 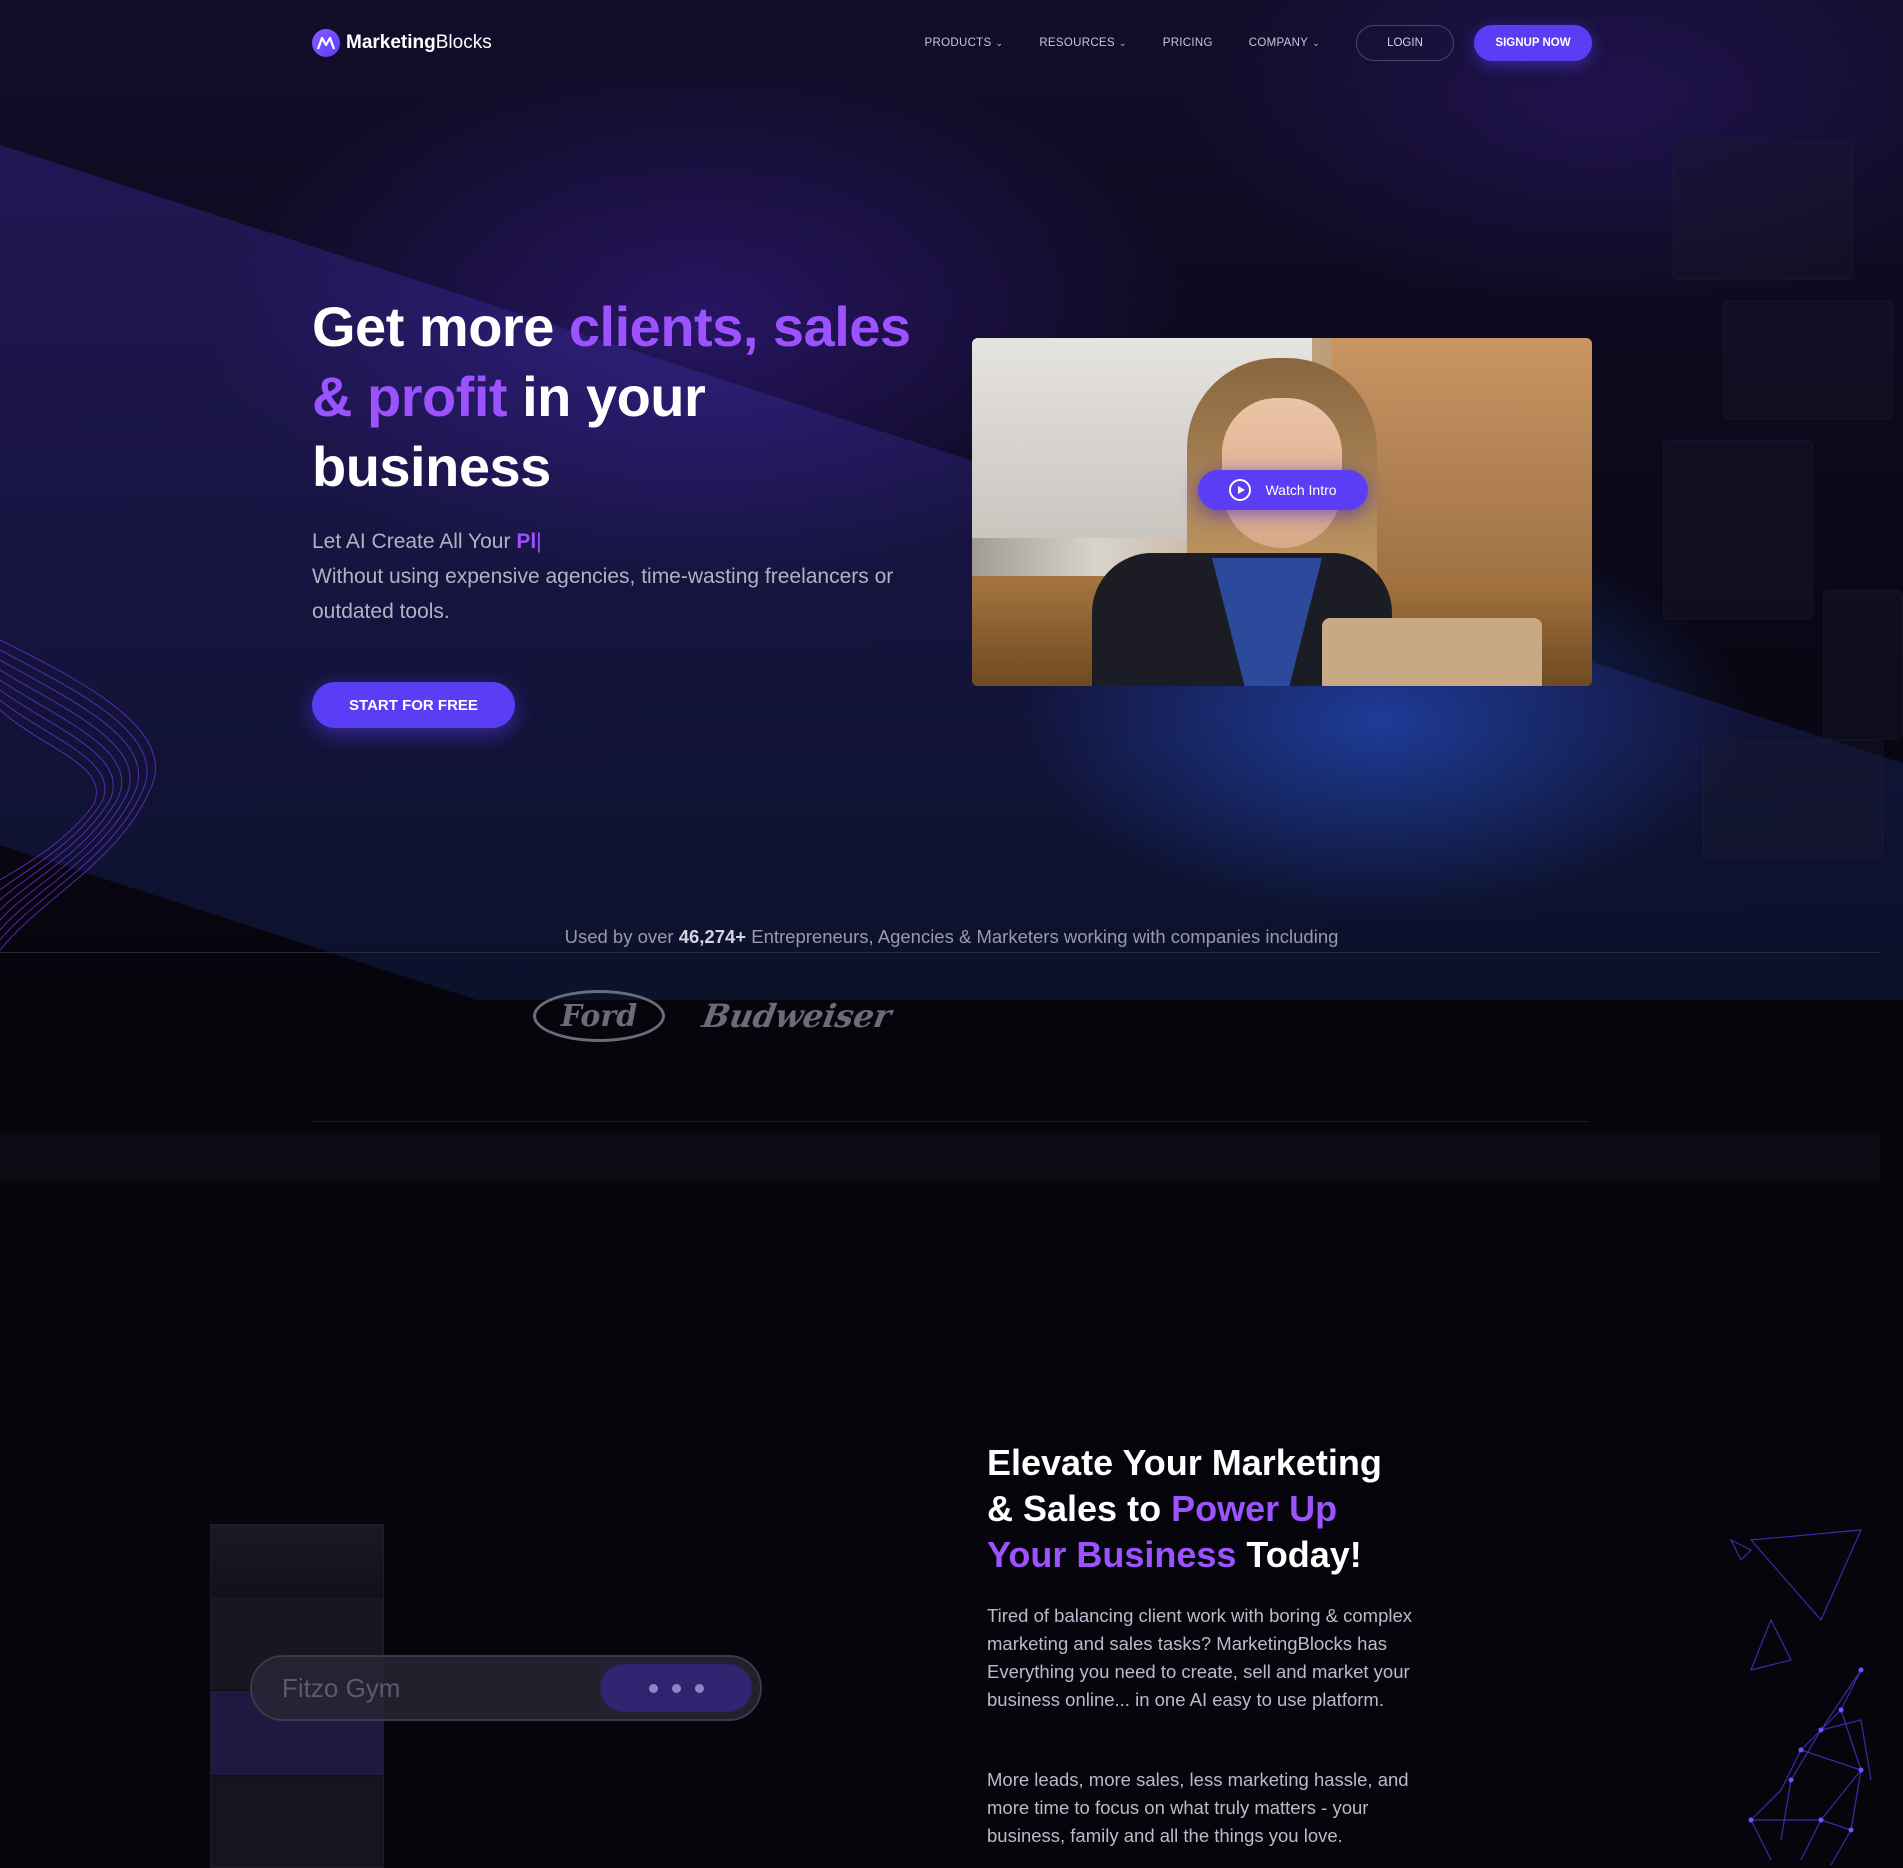 What do you see at coordinates (797, 1016) in the screenshot?
I see `budweiser-logo: Budweiser` at bounding box center [797, 1016].